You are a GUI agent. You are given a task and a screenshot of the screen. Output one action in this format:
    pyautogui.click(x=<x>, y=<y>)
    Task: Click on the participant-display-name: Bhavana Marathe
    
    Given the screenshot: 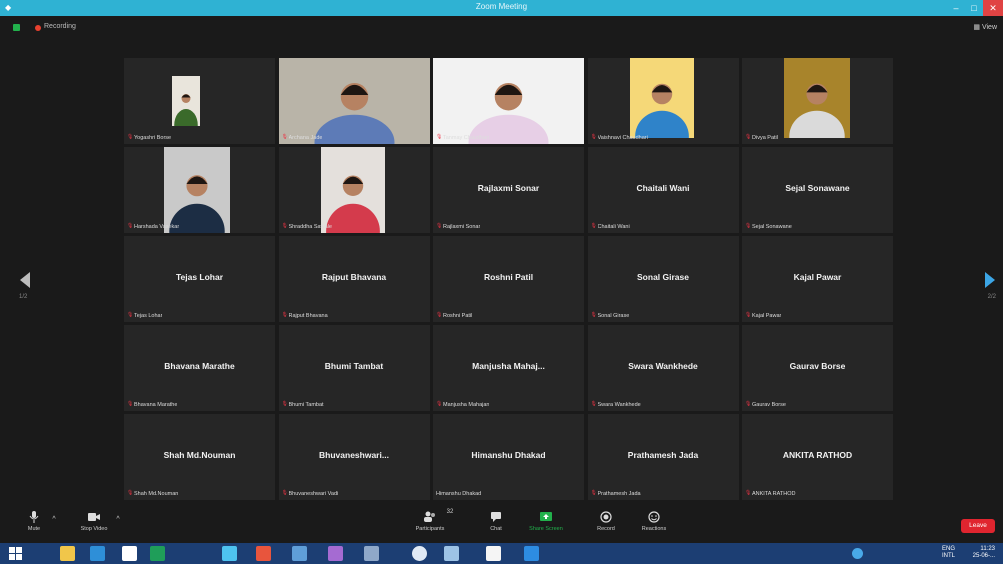 What is the action you would take?
    pyautogui.click(x=199, y=366)
    